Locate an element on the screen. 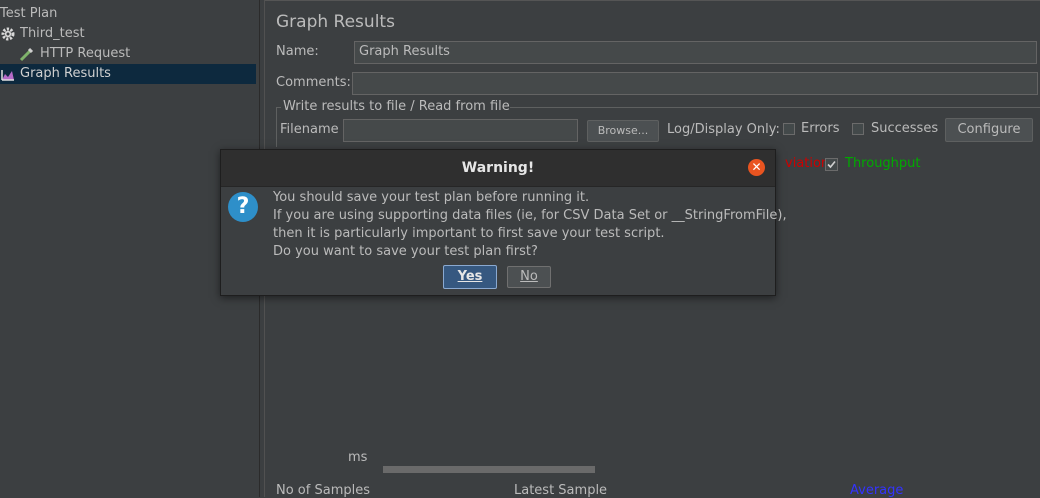 The height and width of the screenshot is (498, 1040). tree-item-graph-results: Graph Results is located at coordinates (128, 74).